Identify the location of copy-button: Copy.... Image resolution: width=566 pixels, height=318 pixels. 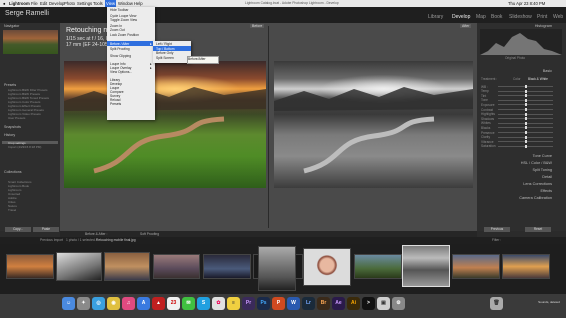
(18, 229).